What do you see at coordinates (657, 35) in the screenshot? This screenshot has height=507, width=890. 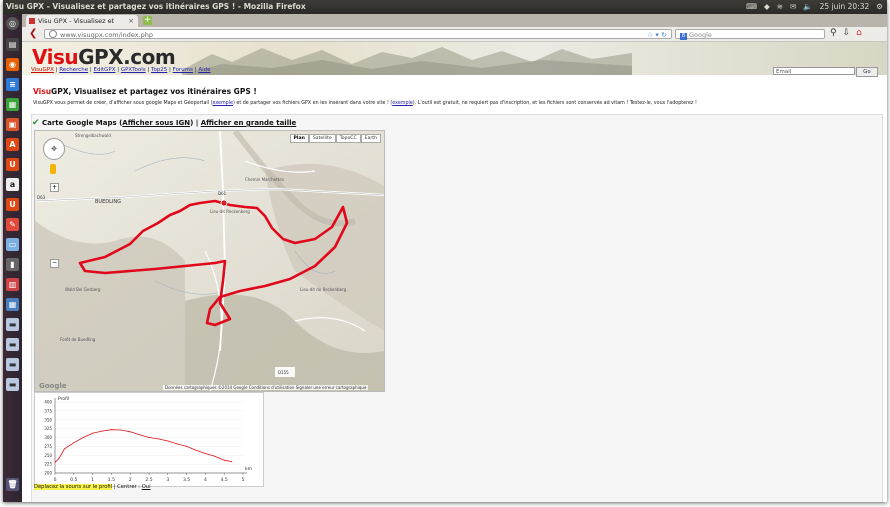 I see `reload-icon: ☆ ▾ ↻` at bounding box center [657, 35].